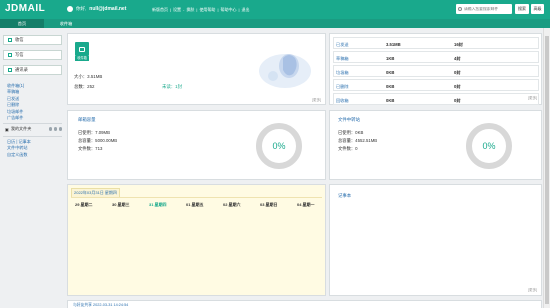  I want to click on stat-row: 草稿箱 1KB 4封, so click(436, 57).